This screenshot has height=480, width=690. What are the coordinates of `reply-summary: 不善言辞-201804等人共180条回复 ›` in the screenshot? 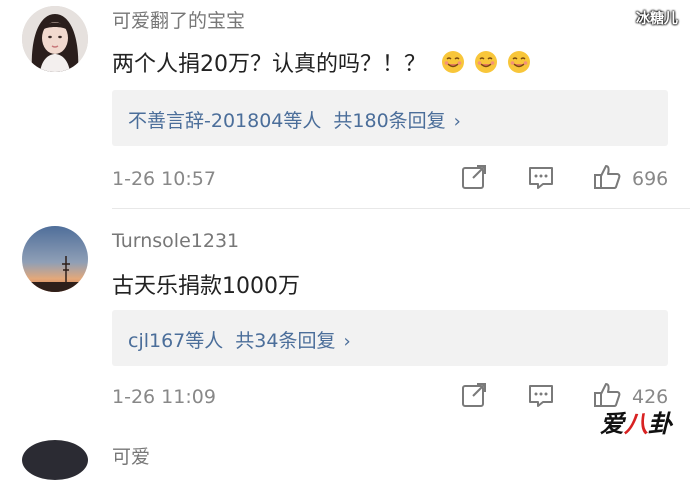 It's located at (390, 118).